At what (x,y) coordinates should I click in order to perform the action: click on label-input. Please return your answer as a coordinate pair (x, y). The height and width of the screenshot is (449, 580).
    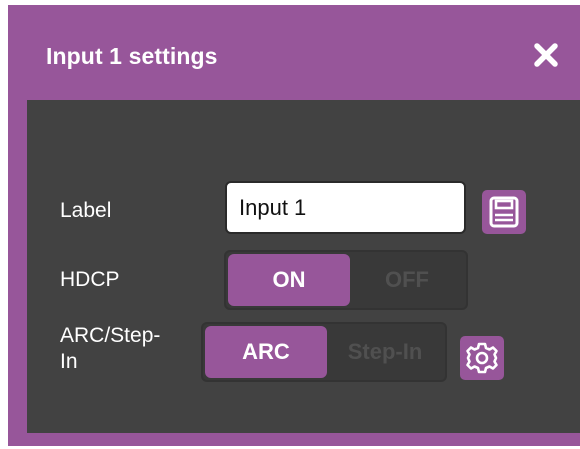
    Looking at the image, I should click on (345, 207).